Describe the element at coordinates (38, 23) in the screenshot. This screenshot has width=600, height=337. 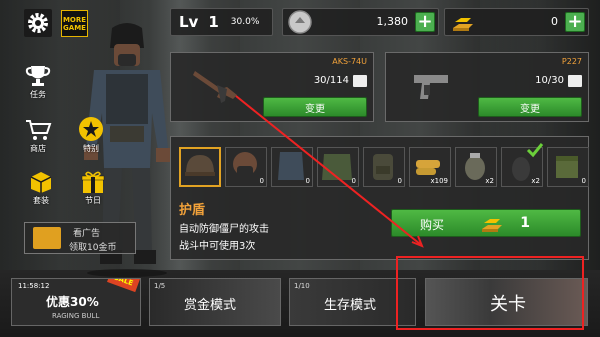
I see `settings-gear-icon` at that location.